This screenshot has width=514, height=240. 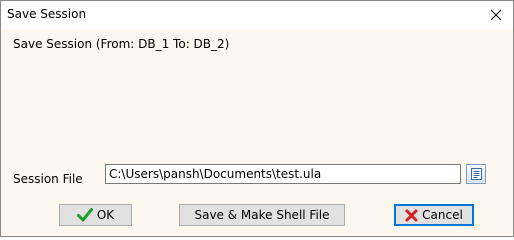 I want to click on session-file-label: Session File, so click(x=48, y=179).